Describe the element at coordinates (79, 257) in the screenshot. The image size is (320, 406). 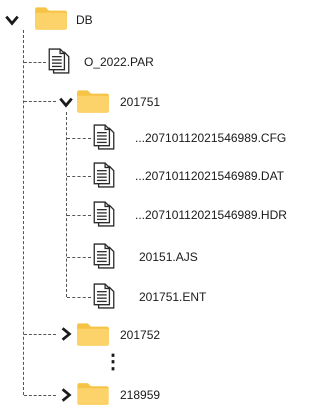
I see `connector-ajs` at that location.